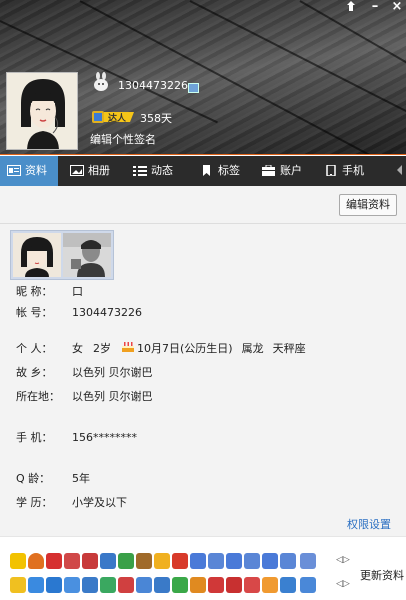  What do you see at coordinates (252, 348) in the screenshot?
I see `zodiac-value: 属龙` at bounding box center [252, 348].